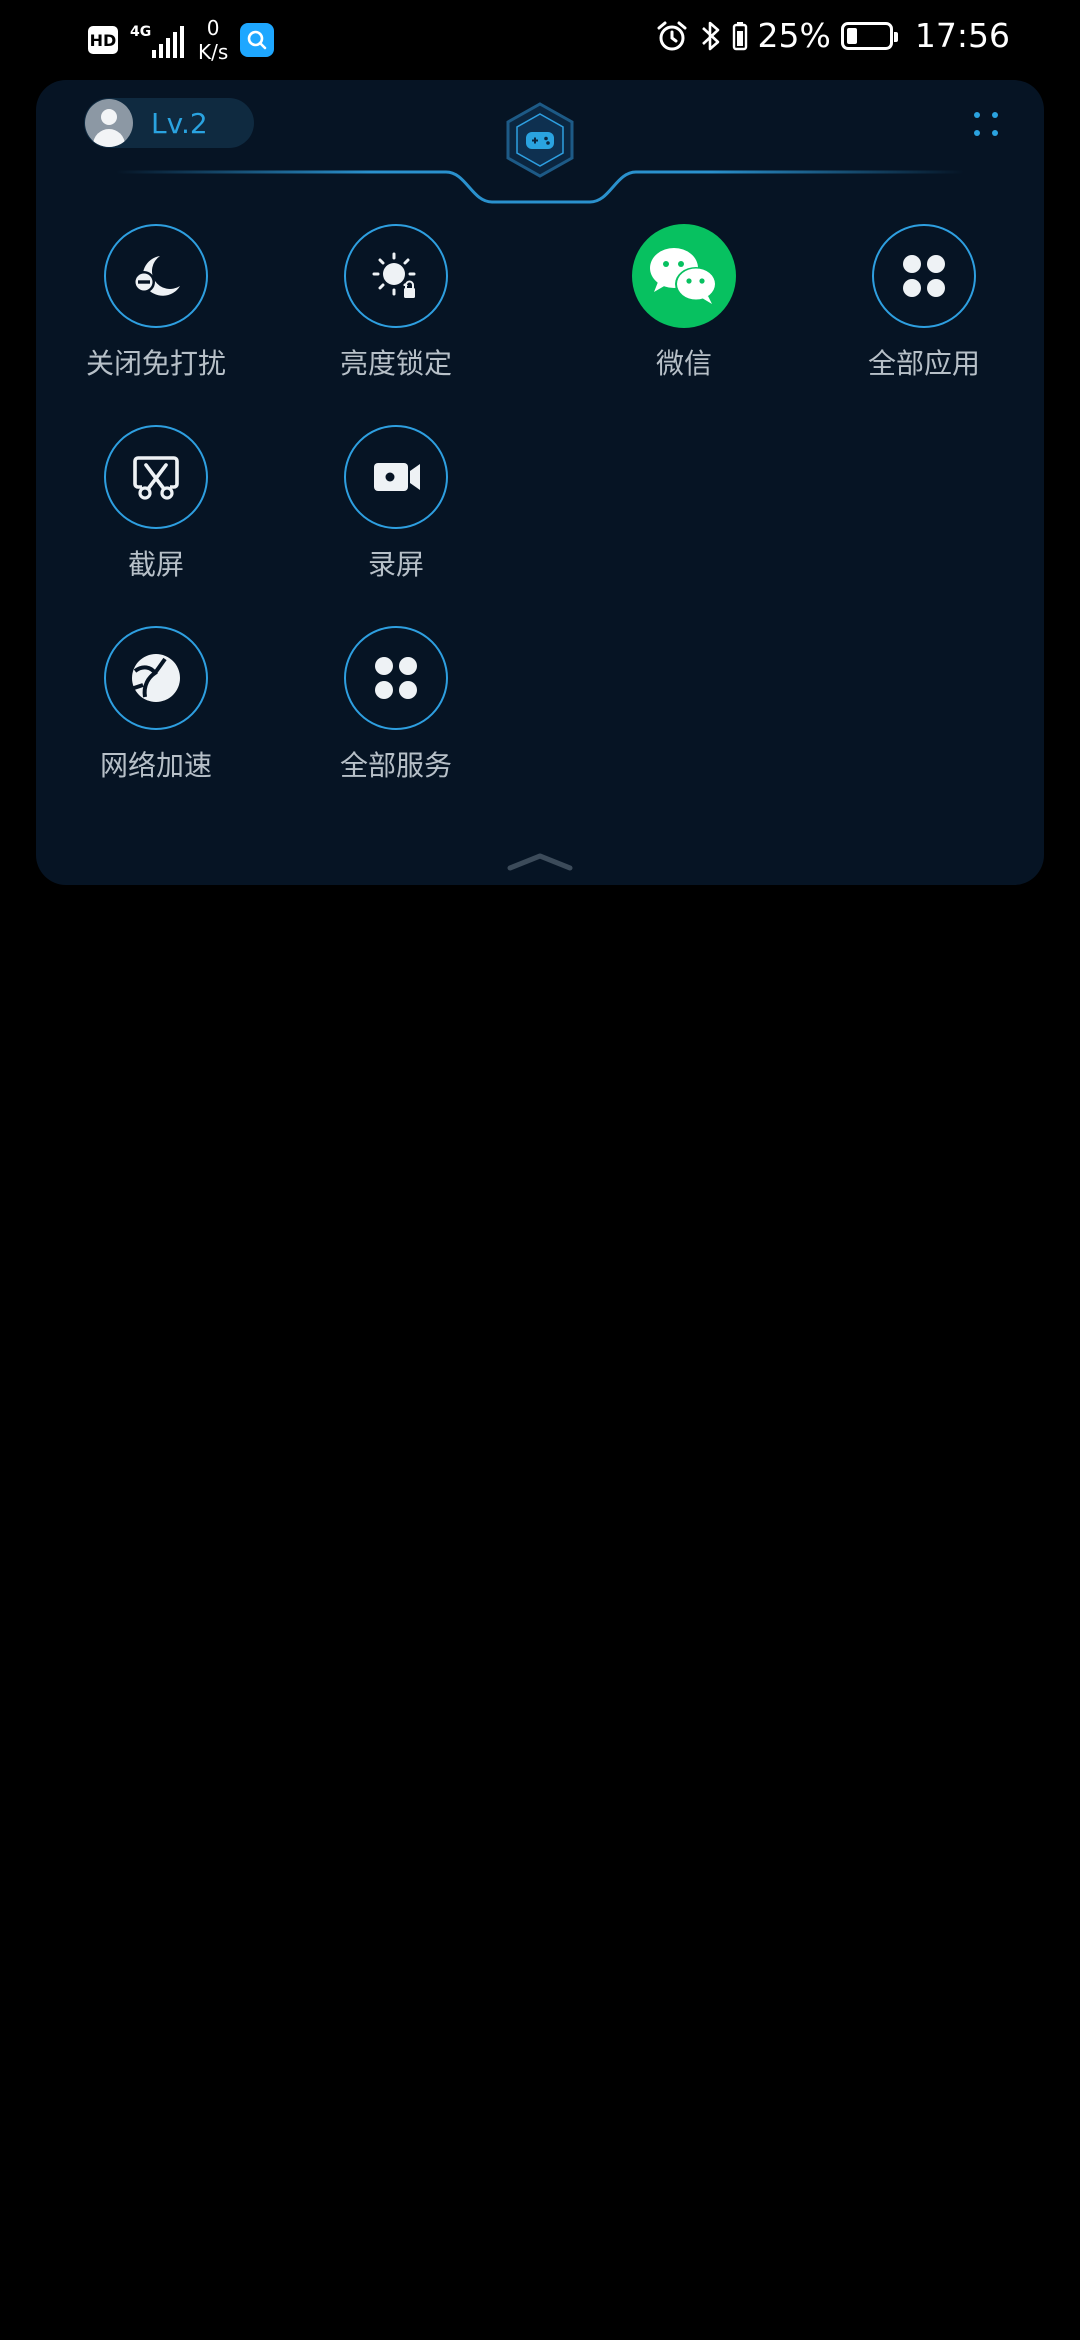 The height and width of the screenshot is (2340, 1080). Describe the element at coordinates (683, 276) in the screenshot. I see `wechat-icon` at that location.